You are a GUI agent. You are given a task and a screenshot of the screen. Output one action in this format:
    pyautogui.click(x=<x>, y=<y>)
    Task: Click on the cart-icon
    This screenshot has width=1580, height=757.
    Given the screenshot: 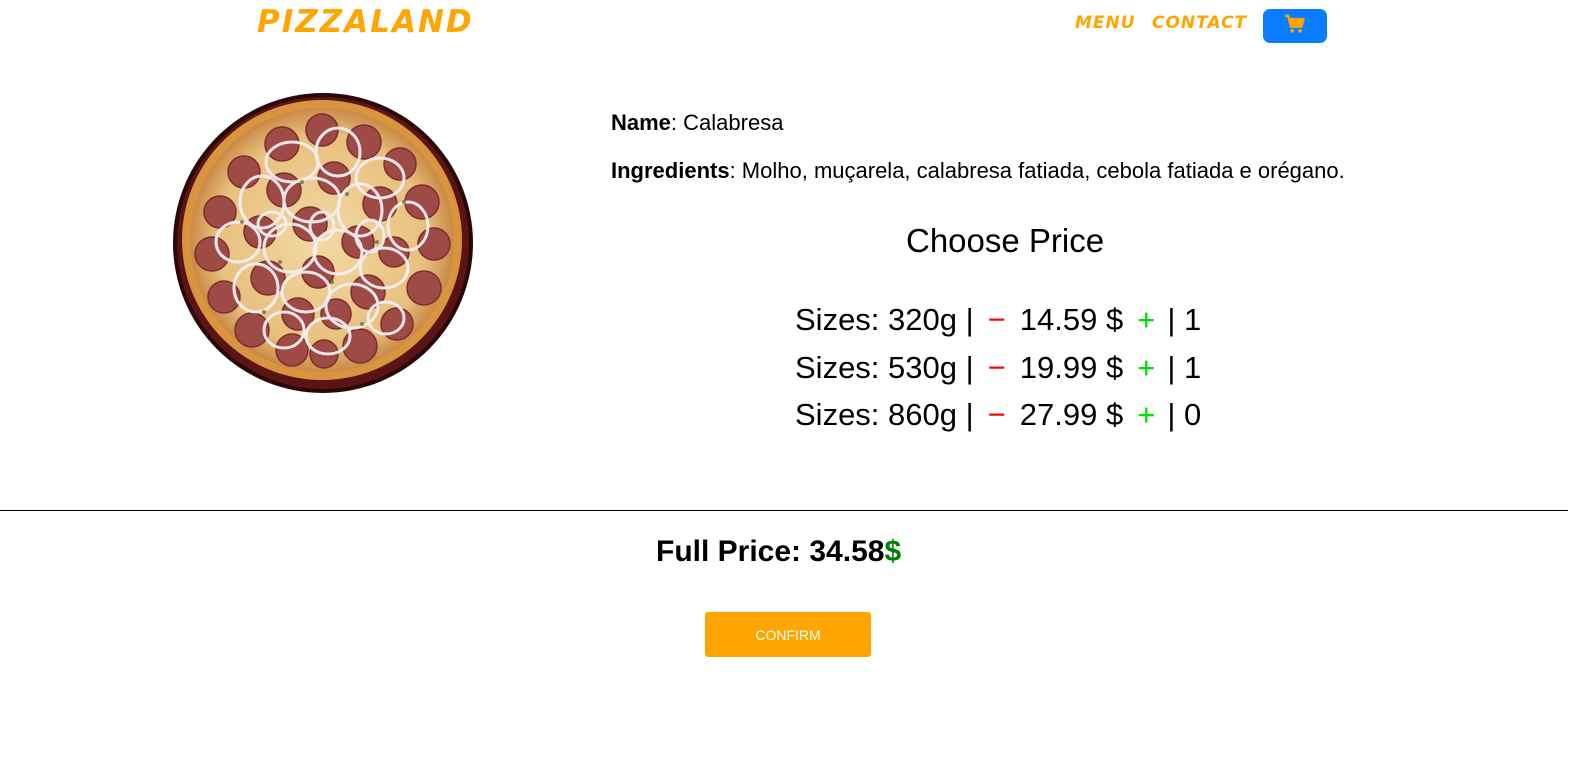 What is the action you would take?
    pyautogui.click(x=1295, y=26)
    